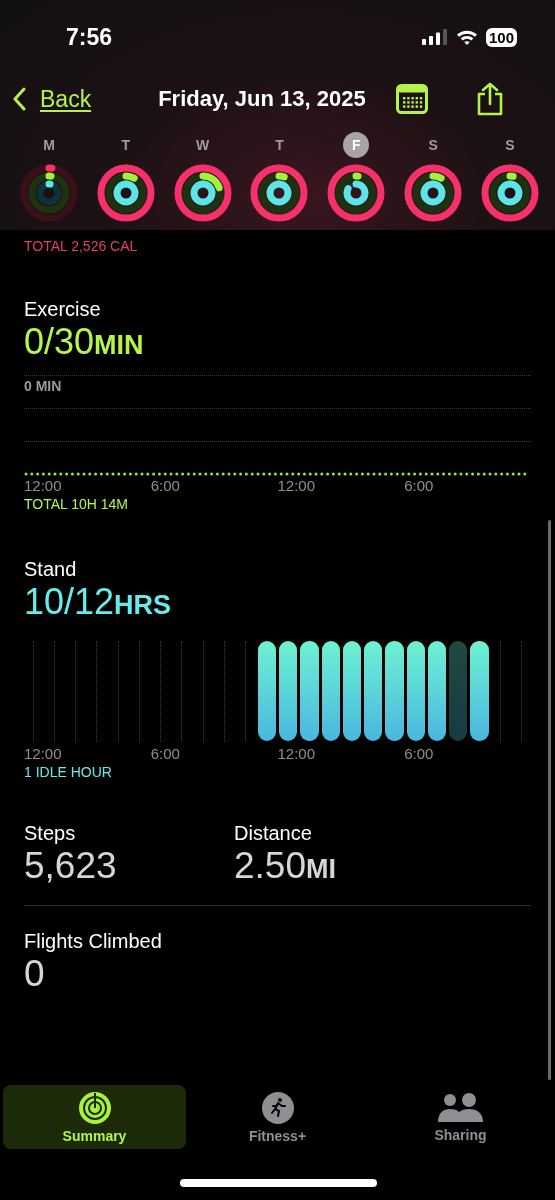 This screenshot has width=555, height=1200. Describe the element at coordinates (76, 504) in the screenshot. I see `exercise-total: TOTAL 10H 14M` at that location.